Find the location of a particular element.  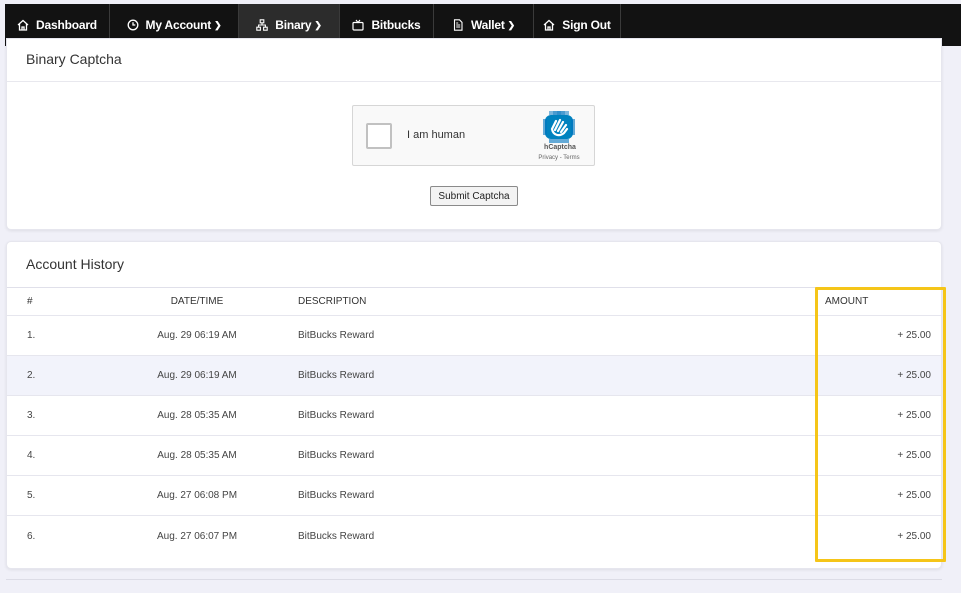

tv-icon is located at coordinates (358, 25).